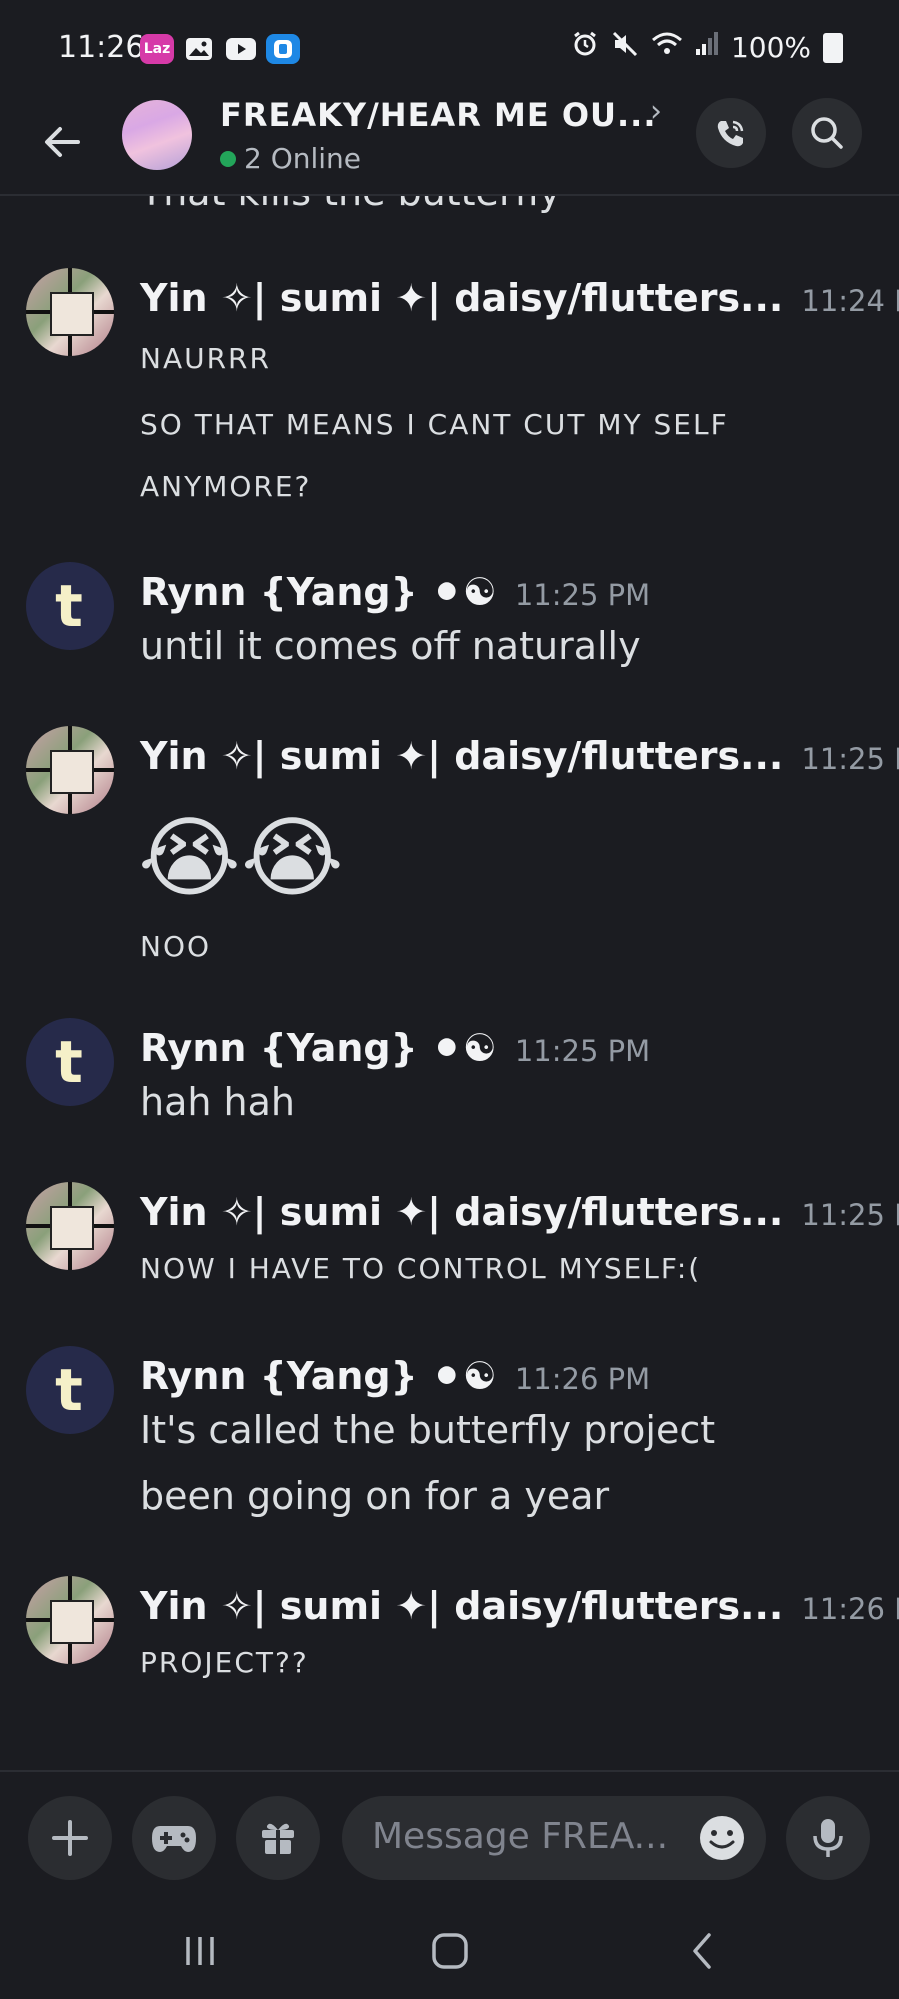 The height and width of the screenshot is (1999, 899). I want to click on home-button, so click(450, 1951).